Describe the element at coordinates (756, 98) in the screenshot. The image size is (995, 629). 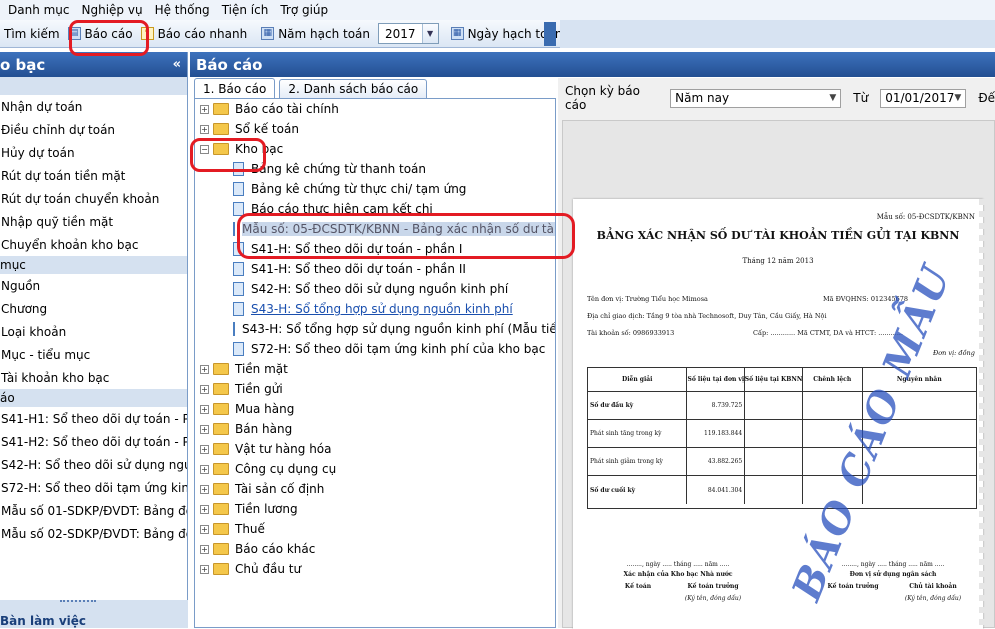
I see `period-select: Năm nay ▼` at that location.